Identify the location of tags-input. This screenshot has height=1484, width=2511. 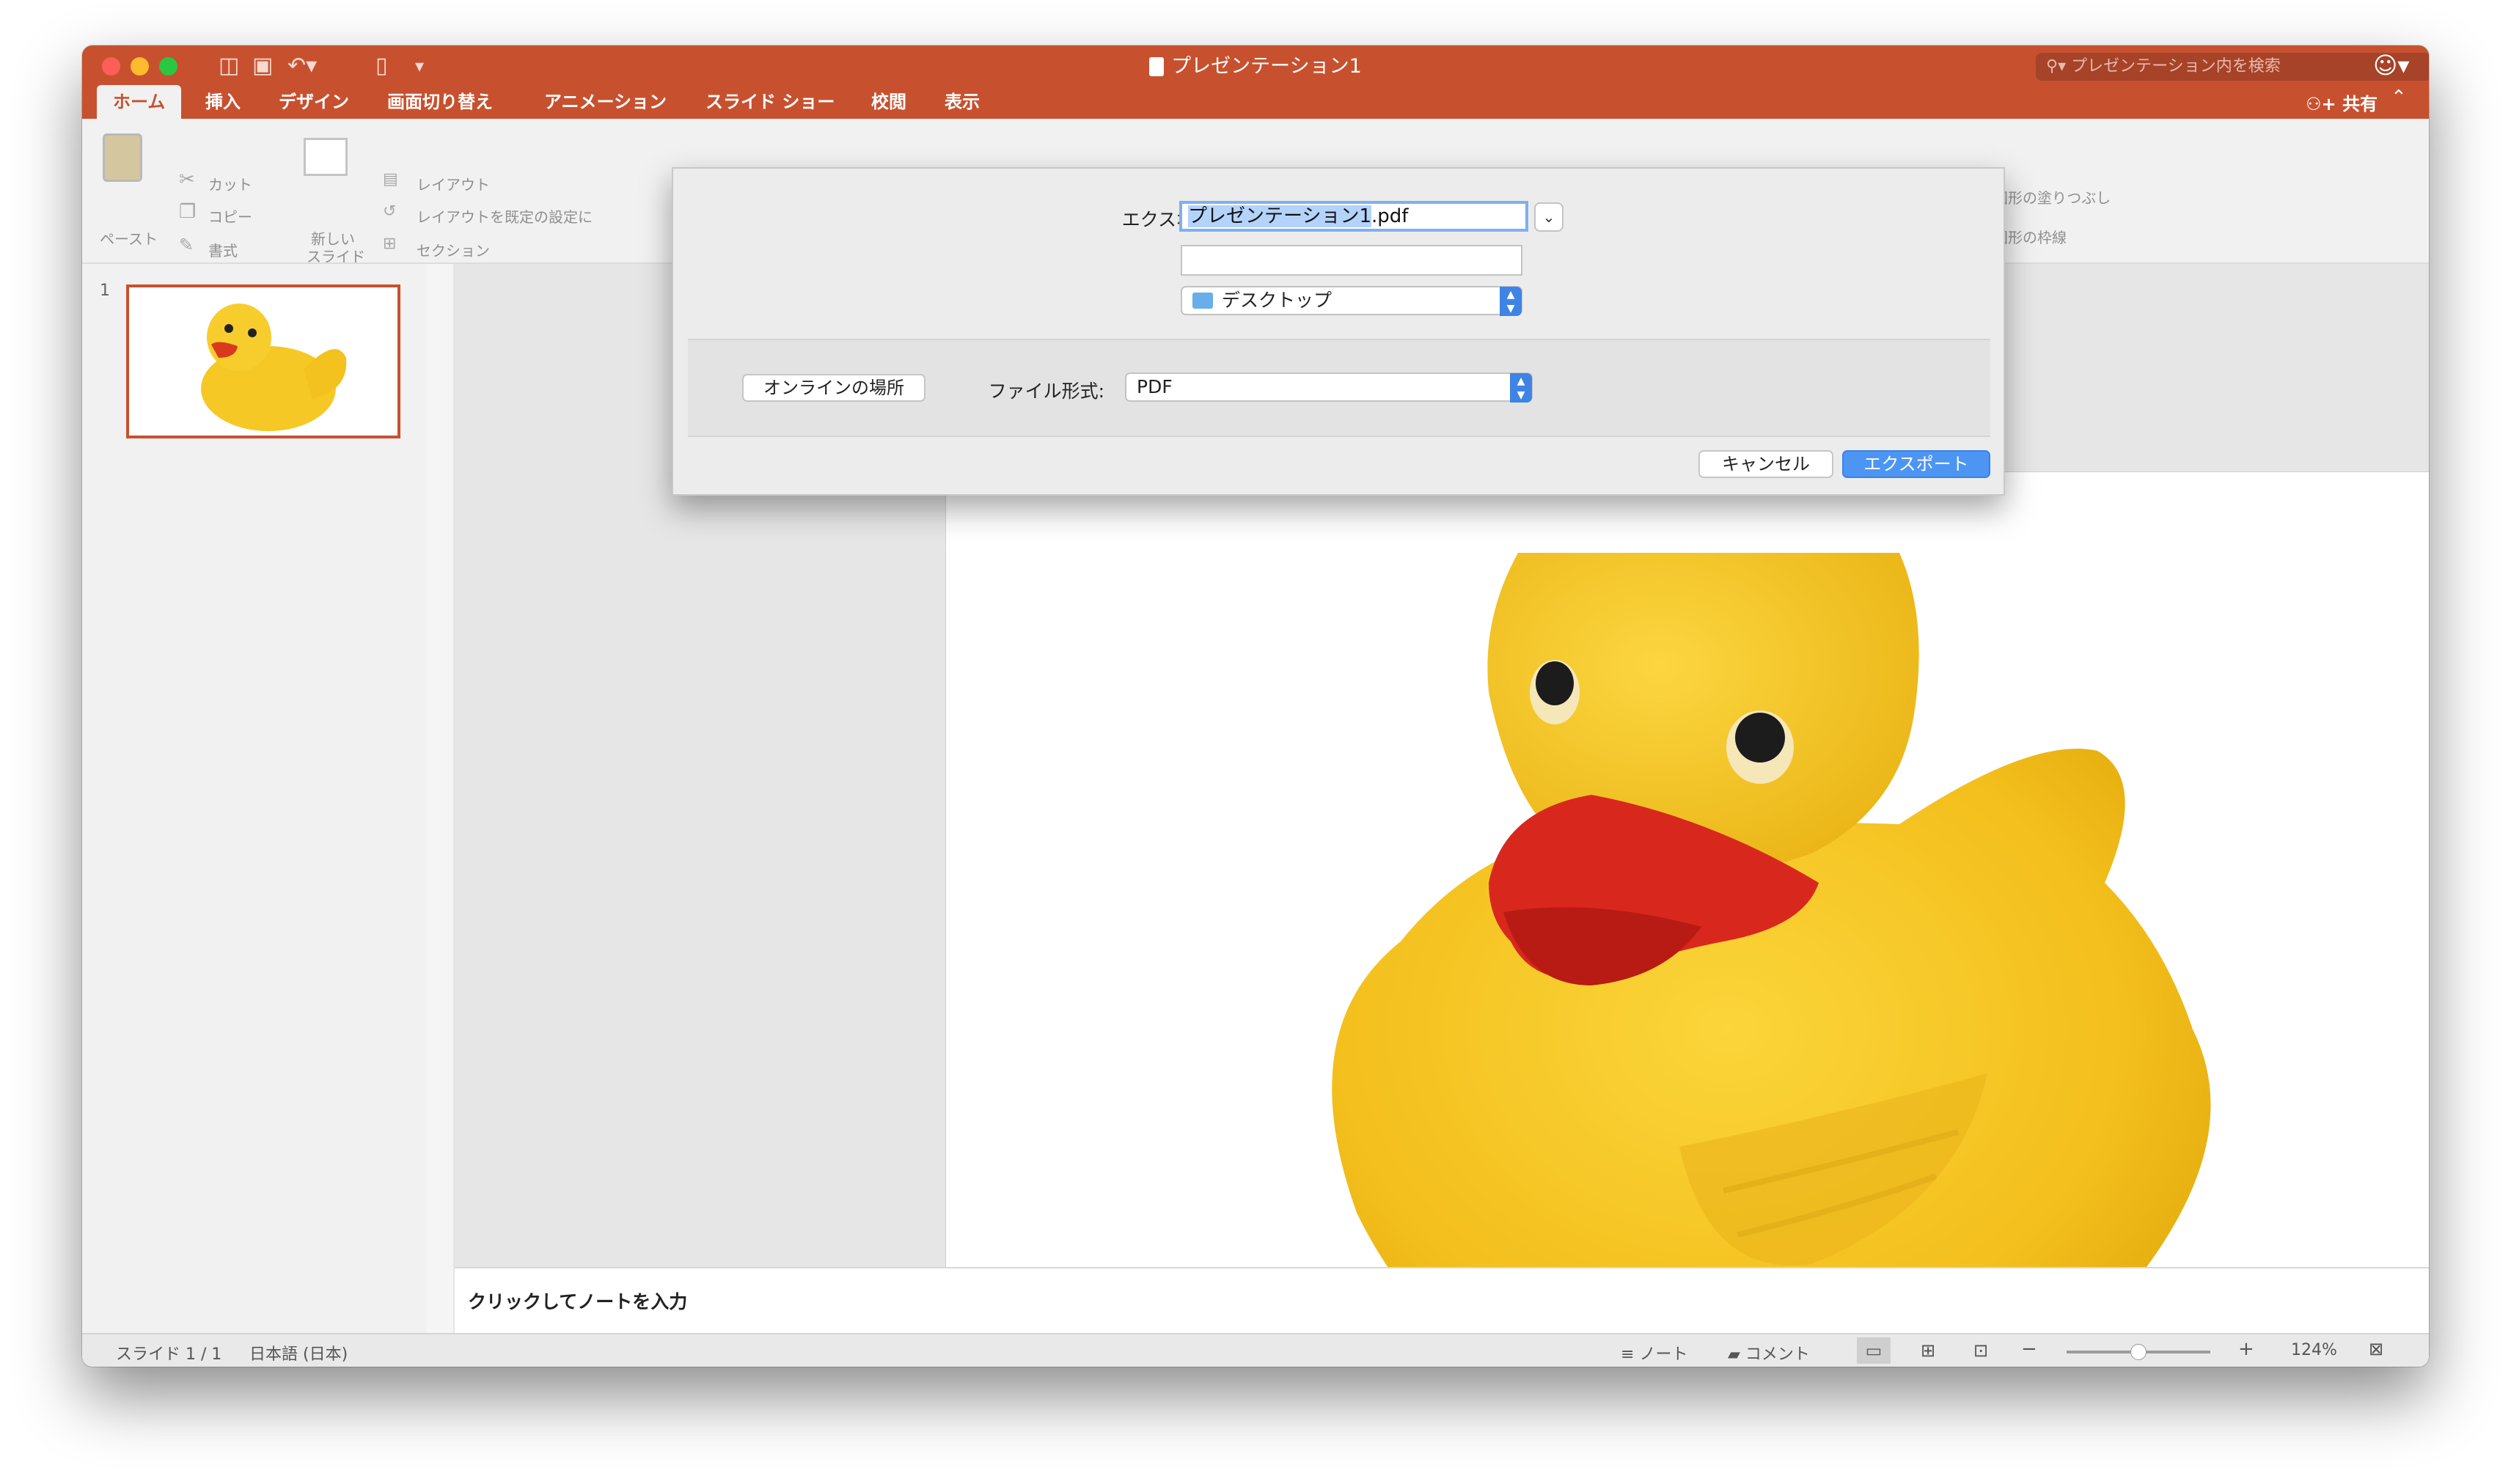
(1351, 260).